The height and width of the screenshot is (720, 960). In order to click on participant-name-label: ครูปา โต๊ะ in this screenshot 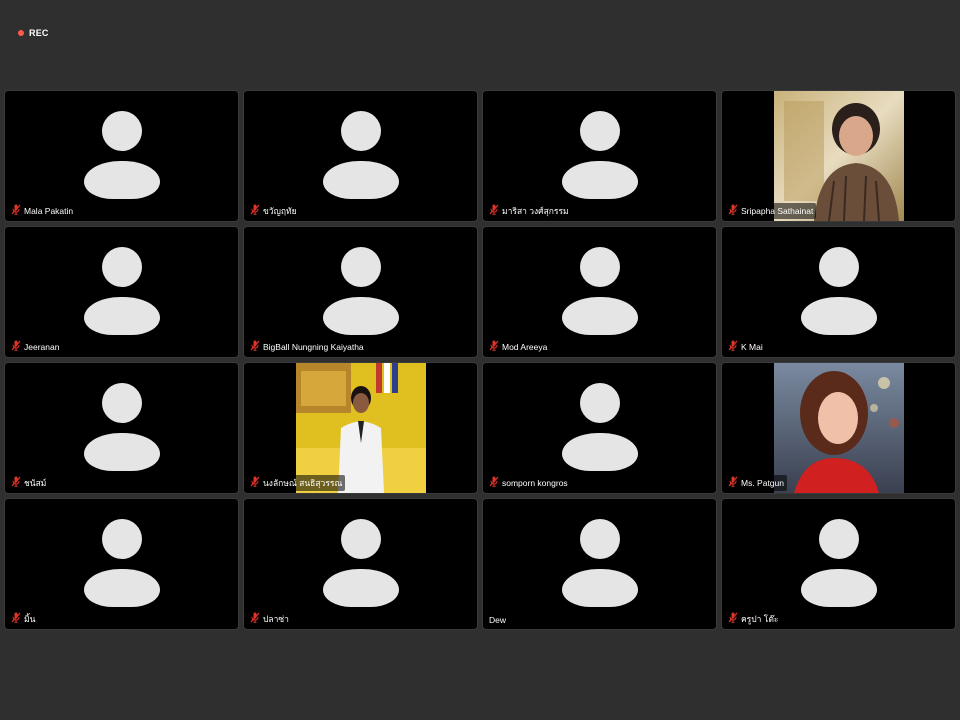, I will do `click(754, 619)`.